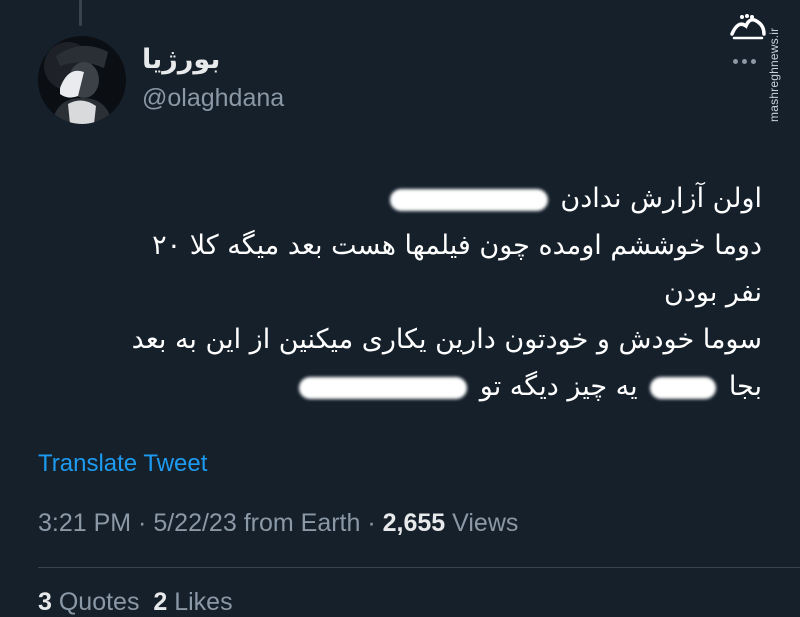 The image size is (800, 617). Describe the element at coordinates (482, 523) in the screenshot. I see `views-label: Views` at that location.